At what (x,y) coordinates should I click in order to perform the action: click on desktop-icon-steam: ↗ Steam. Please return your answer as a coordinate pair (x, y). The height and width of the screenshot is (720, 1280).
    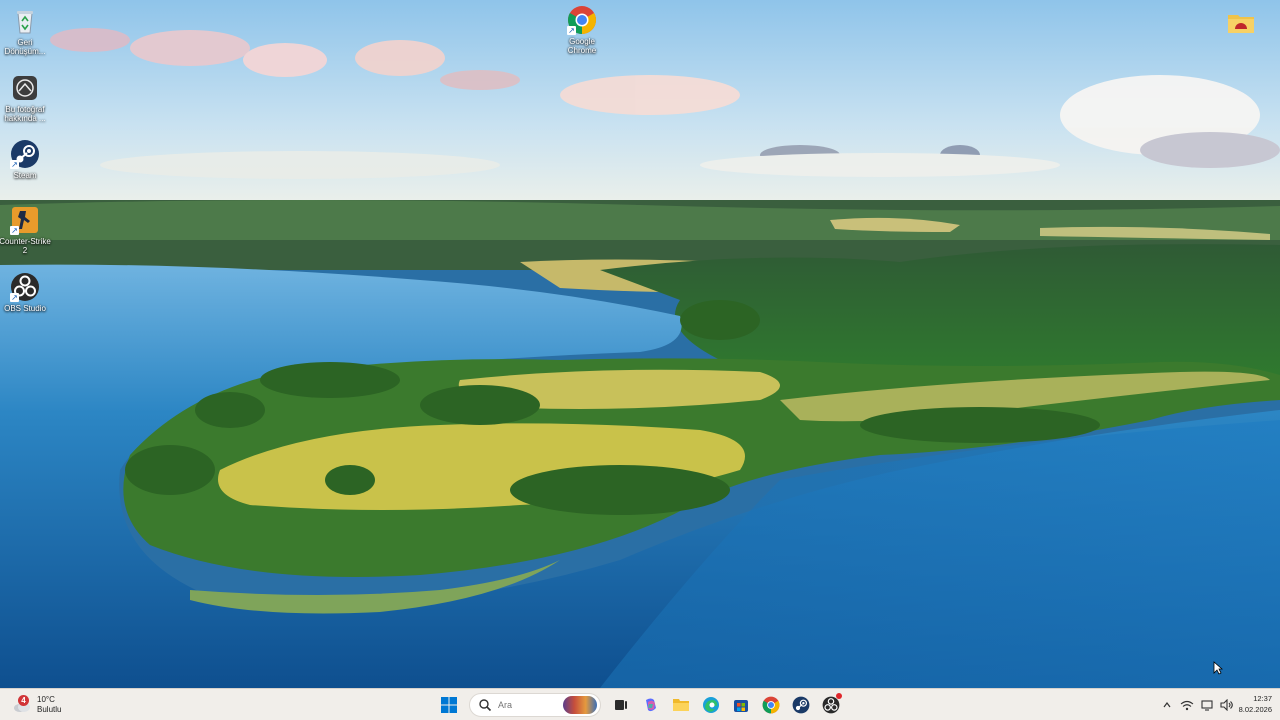
    Looking at the image, I should click on (26, 159).